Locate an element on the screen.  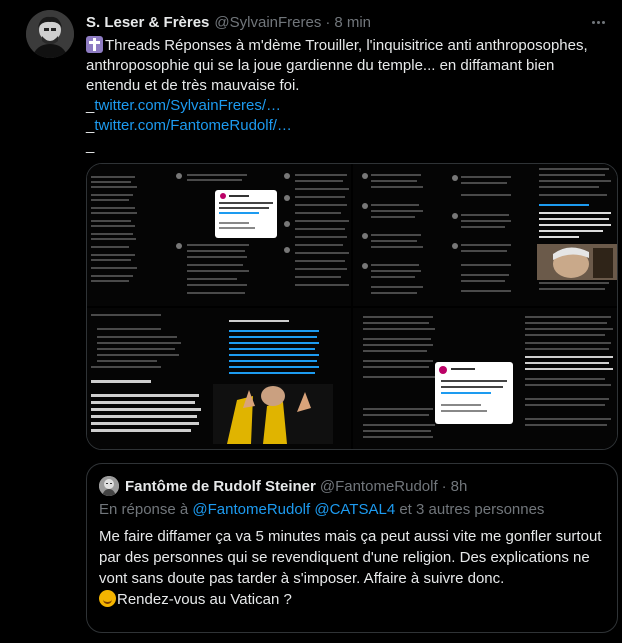
quoted-author-name: Fantôme de Rudolf Steiner is located at coordinates (220, 486).